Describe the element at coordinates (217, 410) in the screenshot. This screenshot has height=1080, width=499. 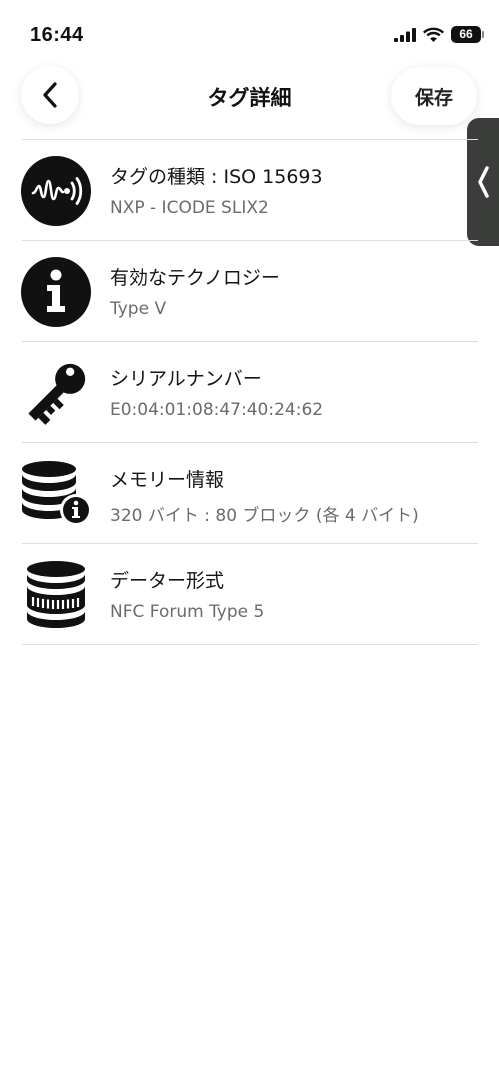
I see `serial-number-value: E0:04:01:08:47:40:24:62` at that location.